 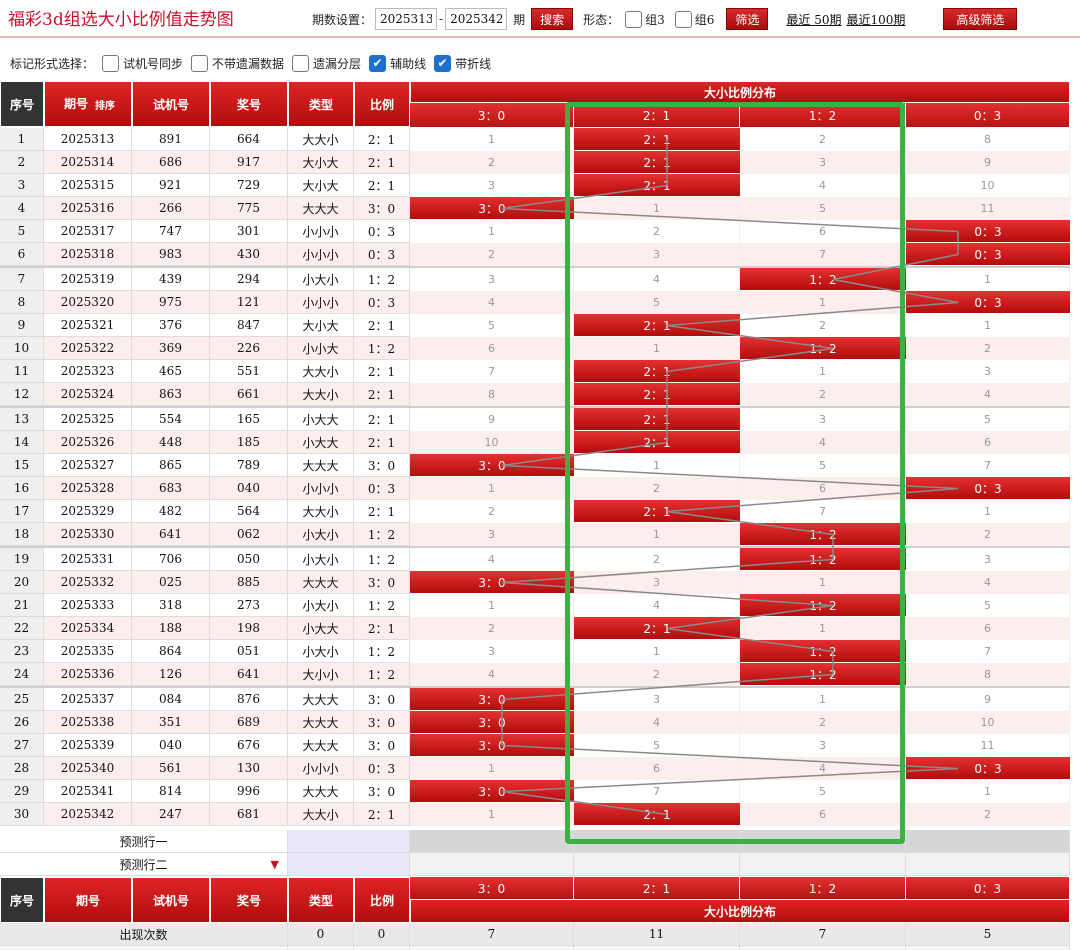 I want to click on row-type: 大小大, so click(x=321, y=325).